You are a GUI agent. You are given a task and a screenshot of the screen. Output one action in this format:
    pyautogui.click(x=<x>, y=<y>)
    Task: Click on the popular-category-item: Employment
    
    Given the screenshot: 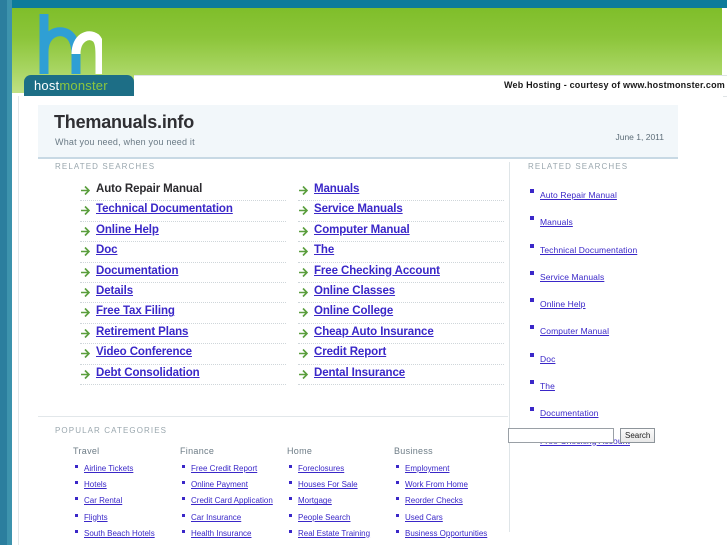 What is the action you would take?
    pyautogui.click(x=448, y=468)
    